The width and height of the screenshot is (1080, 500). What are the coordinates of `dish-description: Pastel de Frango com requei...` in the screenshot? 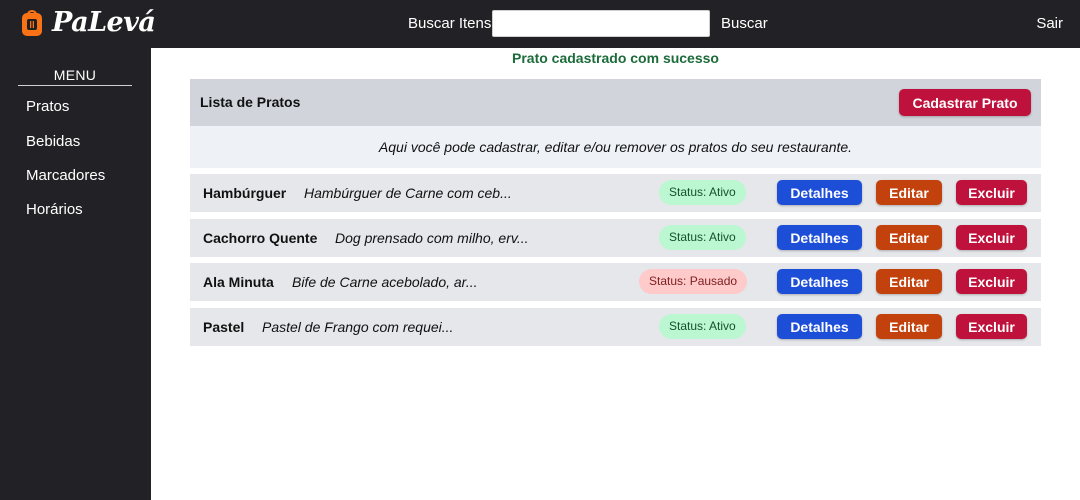 It's located at (358, 327).